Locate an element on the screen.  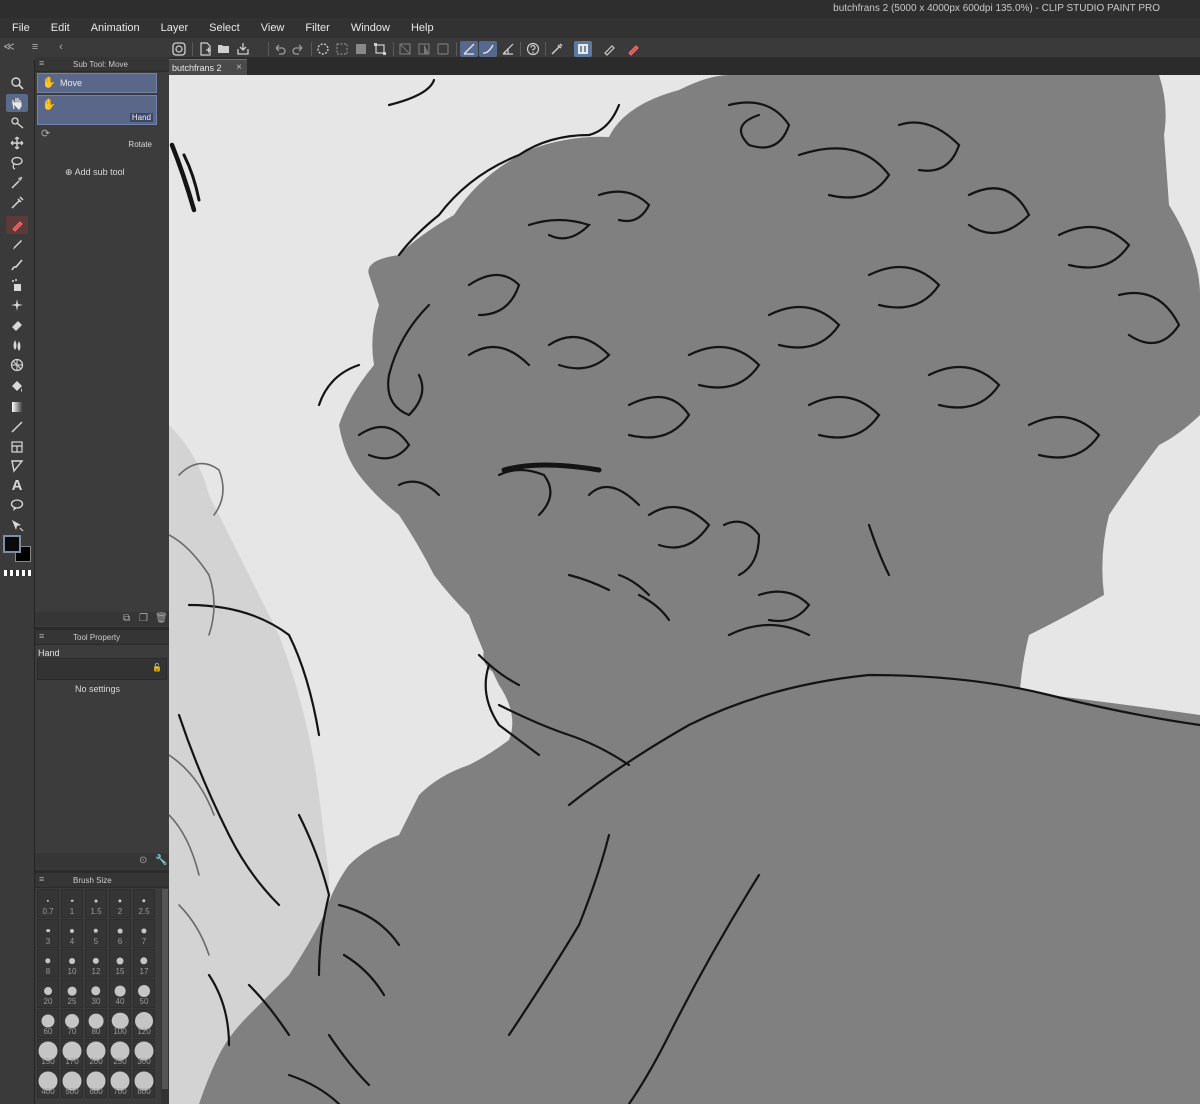
brush-size-option: 60 is located at coordinates (48, 1023).